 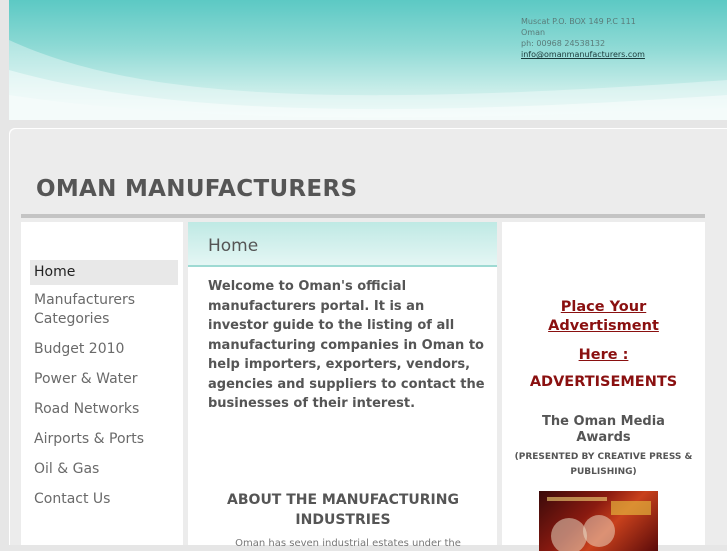 What do you see at coordinates (603, 382) in the screenshot?
I see `advertisements-heading: ADVERTISEMENTS` at bounding box center [603, 382].